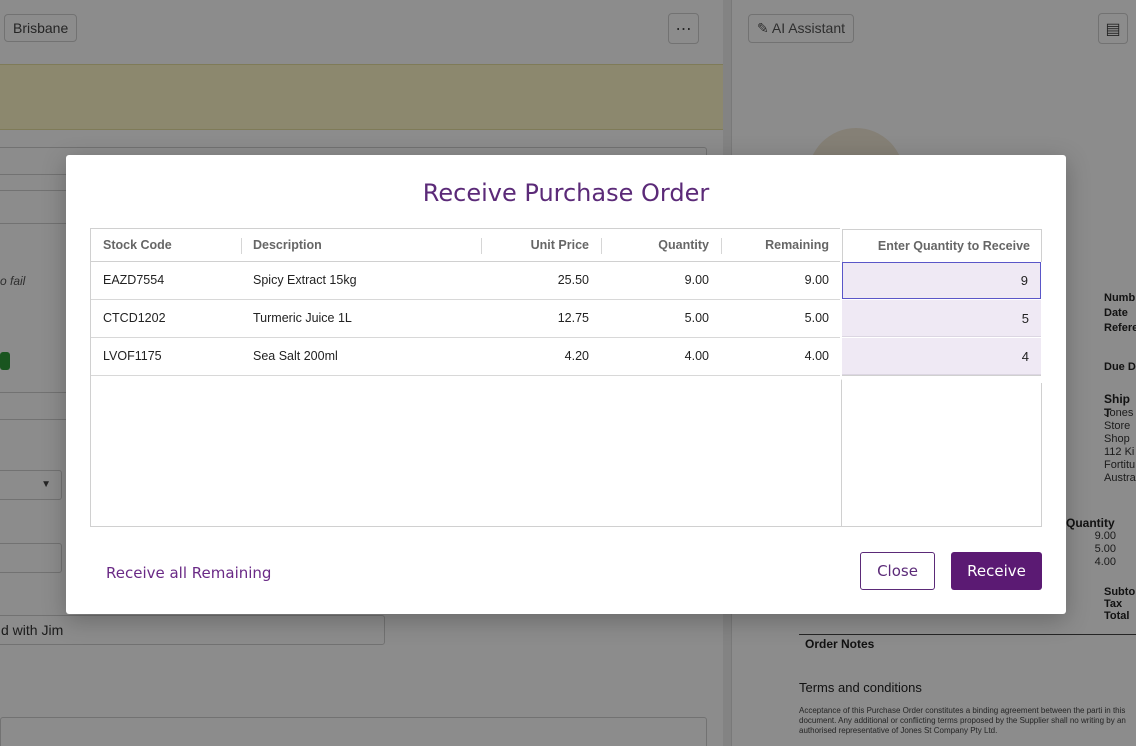 This screenshot has height=746, width=1136. What do you see at coordinates (576, 356) in the screenshot?
I see `unit-price-cell: 4.20` at bounding box center [576, 356].